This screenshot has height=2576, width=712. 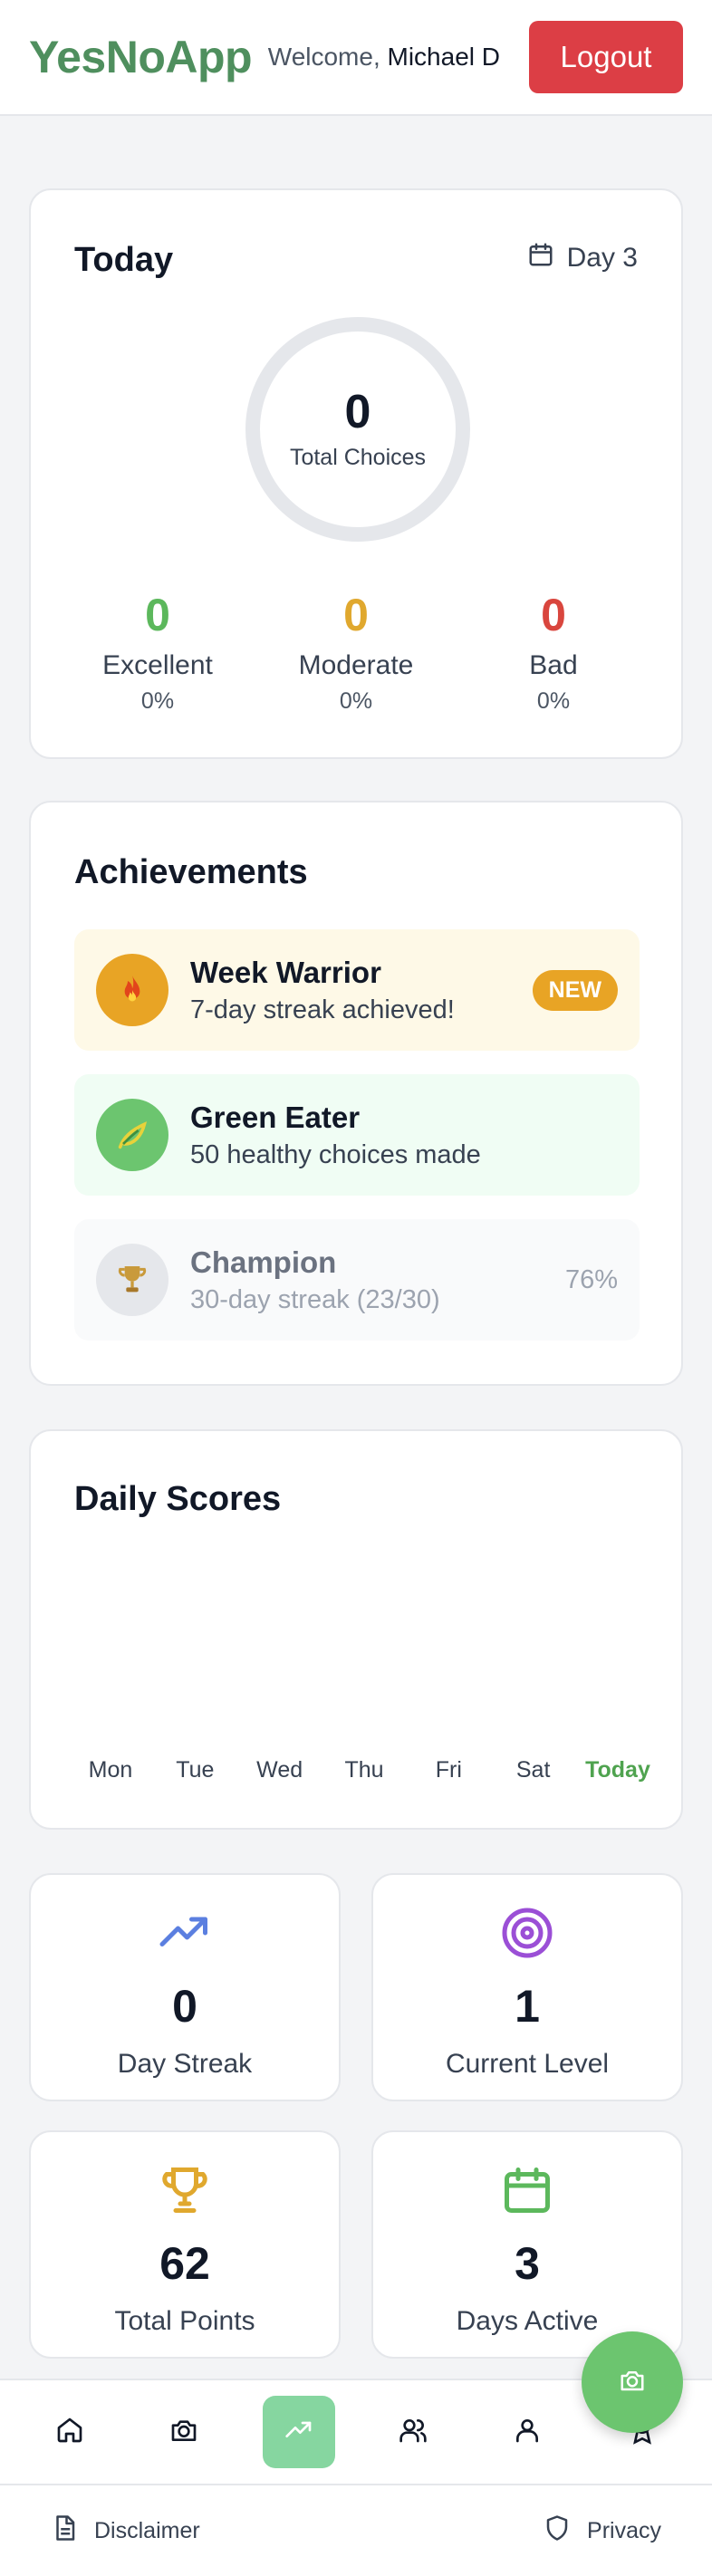 I want to click on welcome-text: Welcome, Michael D, so click(x=384, y=57).